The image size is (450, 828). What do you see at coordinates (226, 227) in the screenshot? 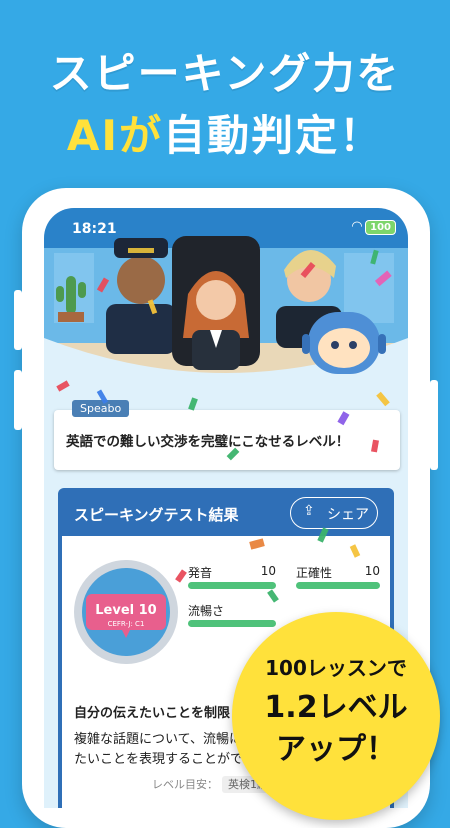
I see `status-bar: 18:21 ◠ 100` at bounding box center [226, 227].